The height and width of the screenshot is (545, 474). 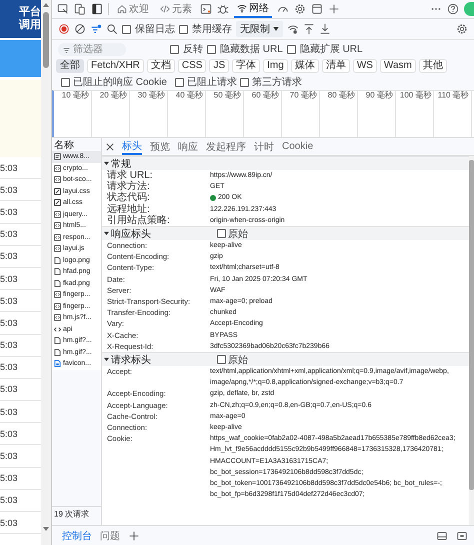 What do you see at coordinates (130, 175) in the screenshot?
I see `header-name: 请求 URL:` at bounding box center [130, 175].